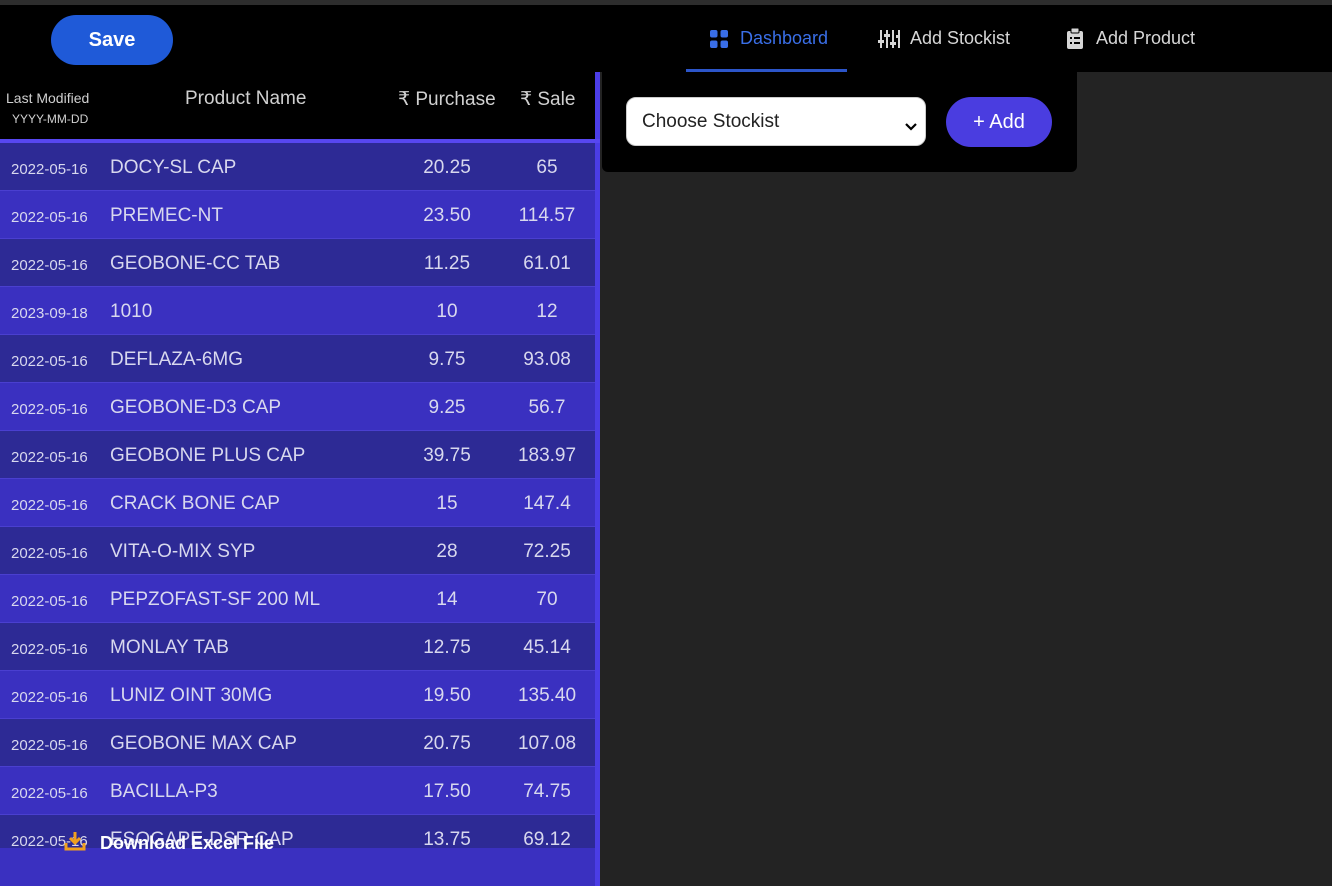  What do you see at coordinates (208, 455) in the screenshot?
I see `cell-product-name: GEOBONE PLUS CAP` at bounding box center [208, 455].